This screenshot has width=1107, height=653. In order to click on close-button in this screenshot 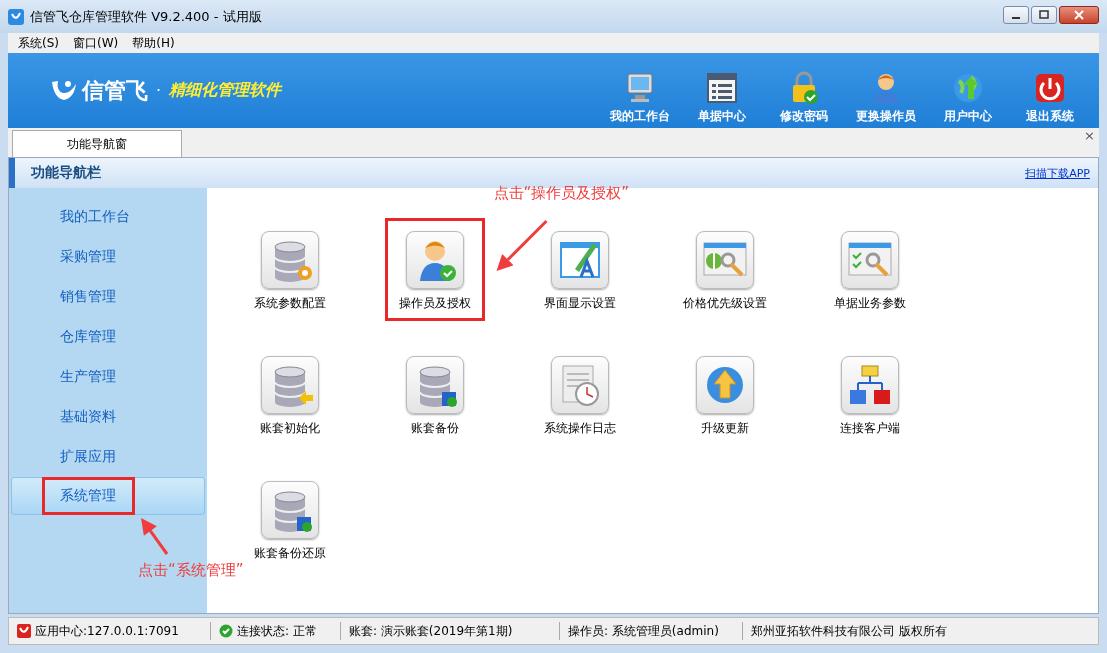, I will do `click(1079, 15)`.